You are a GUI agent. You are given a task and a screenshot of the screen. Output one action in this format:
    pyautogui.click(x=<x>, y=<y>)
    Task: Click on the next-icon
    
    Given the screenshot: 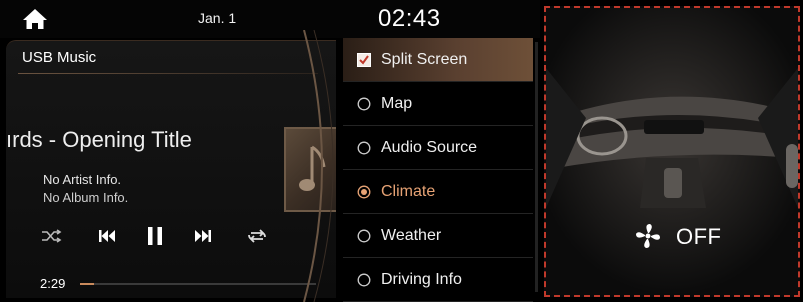 What is the action you would take?
    pyautogui.click(x=203, y=236)
    